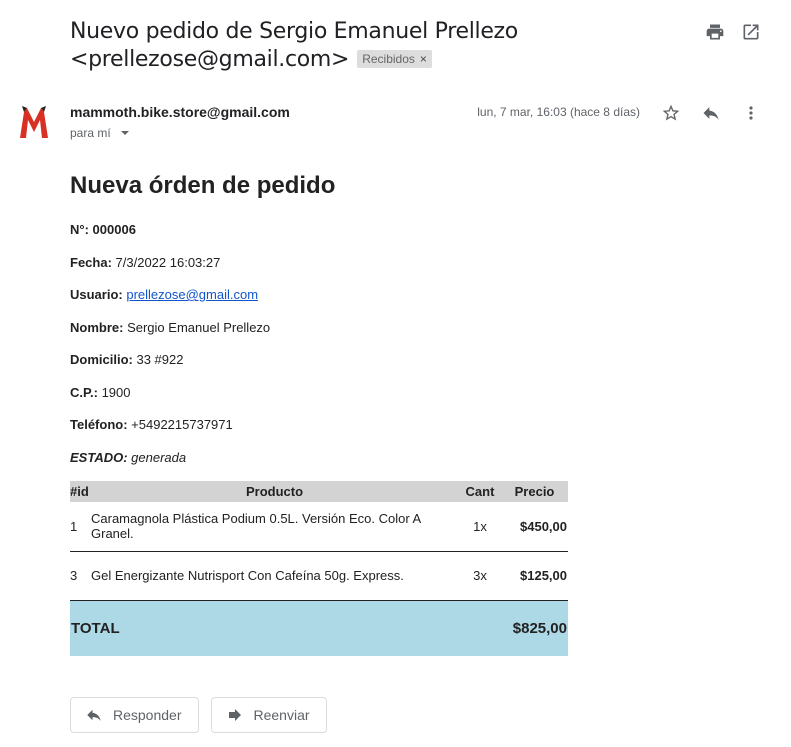 The image size is (791, 747). What do you see at coordinates (480, 491) in the screenshot?
I see `column-header-cant: Cant` at bounding box center [480, 491].